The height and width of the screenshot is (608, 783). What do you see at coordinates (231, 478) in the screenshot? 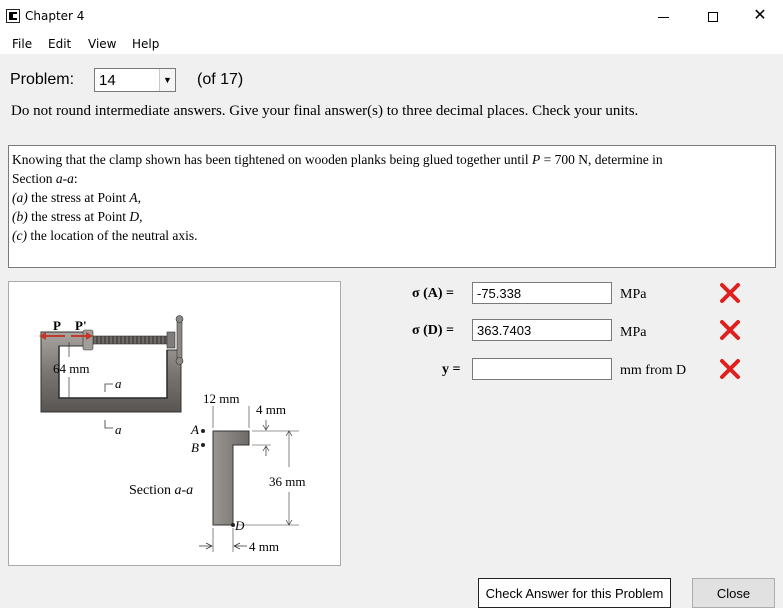
I see `t-section` at bounding box center [231, 478].